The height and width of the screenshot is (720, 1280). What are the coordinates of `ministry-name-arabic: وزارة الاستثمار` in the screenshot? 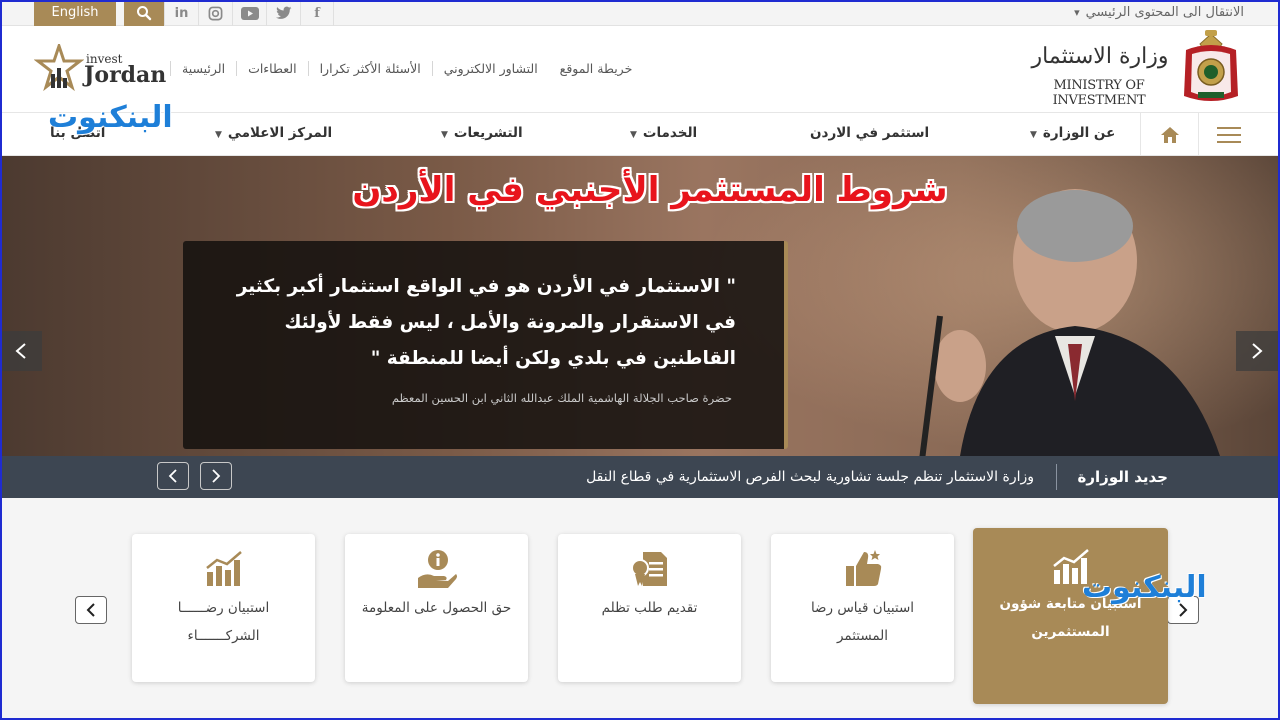 It's located at (1100, 56).